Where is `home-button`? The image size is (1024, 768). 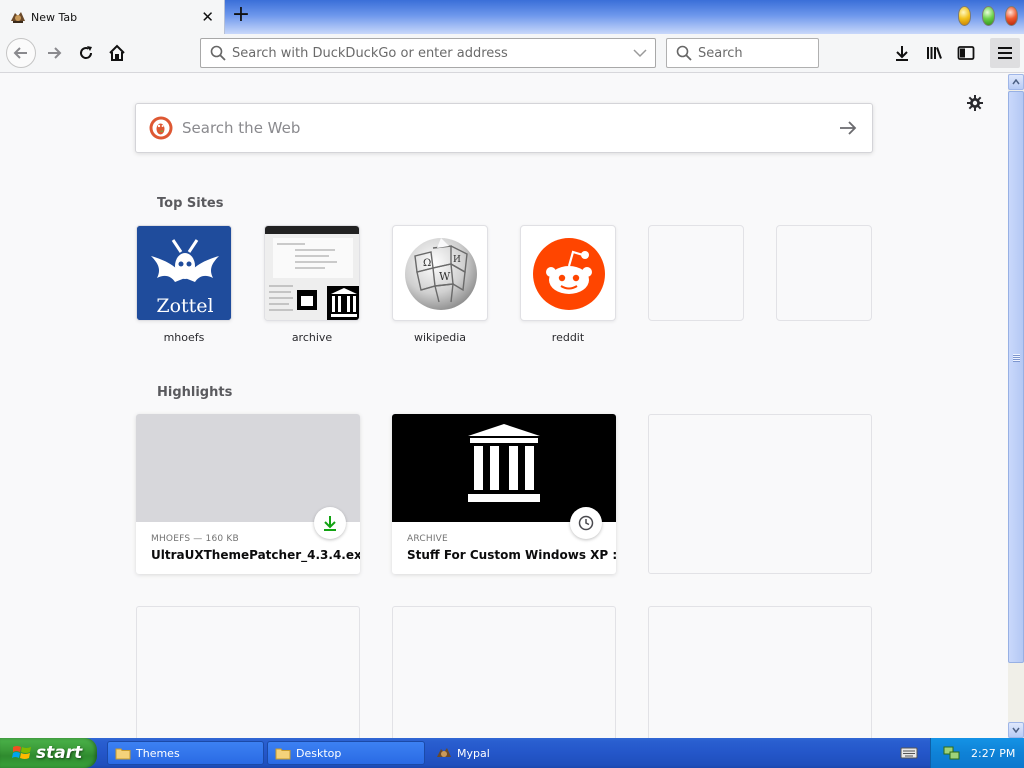 home-button is located at coordinates (117, 53).